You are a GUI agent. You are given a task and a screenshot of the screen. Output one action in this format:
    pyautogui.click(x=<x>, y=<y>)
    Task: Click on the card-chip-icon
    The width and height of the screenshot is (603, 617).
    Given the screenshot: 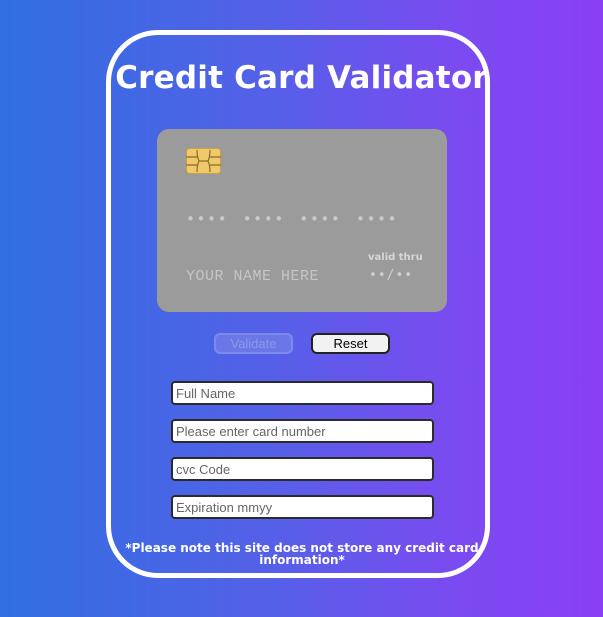 What is the action you would take?
    pyautogui.click(x=203, y=161)
    